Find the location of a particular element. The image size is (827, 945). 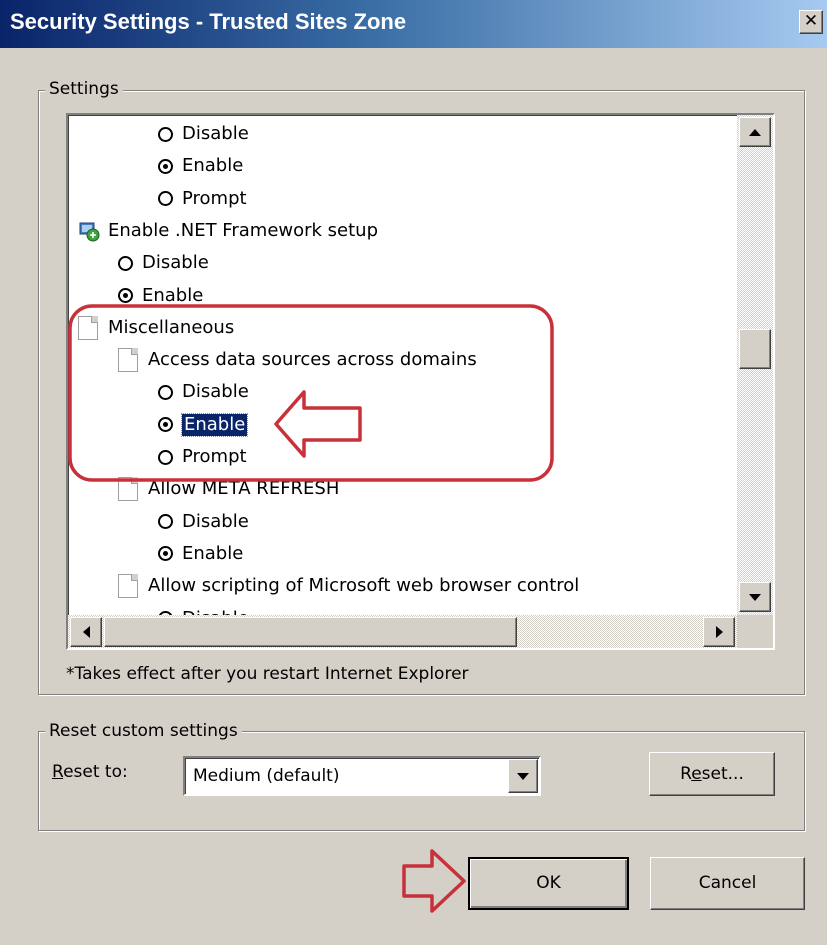

dropdown-button is located at coordinates (523, 776).